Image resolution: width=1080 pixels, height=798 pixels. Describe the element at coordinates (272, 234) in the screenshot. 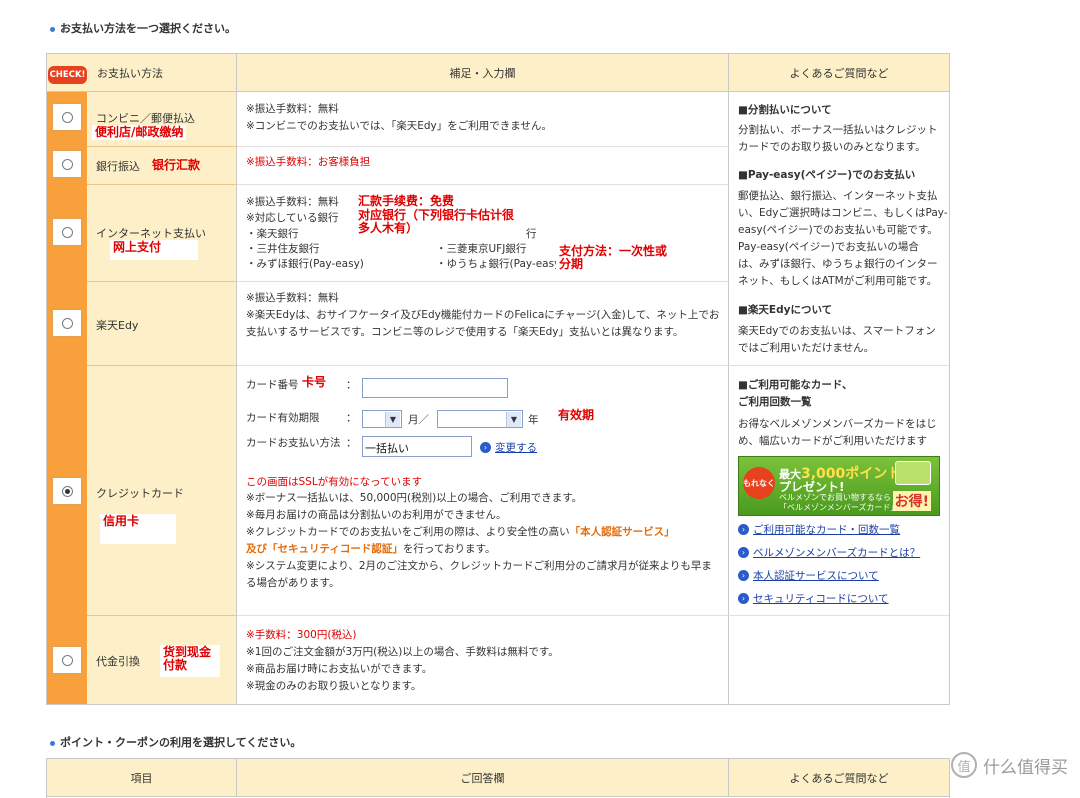

I see `detail-line: ・楽天銀行` at that location.